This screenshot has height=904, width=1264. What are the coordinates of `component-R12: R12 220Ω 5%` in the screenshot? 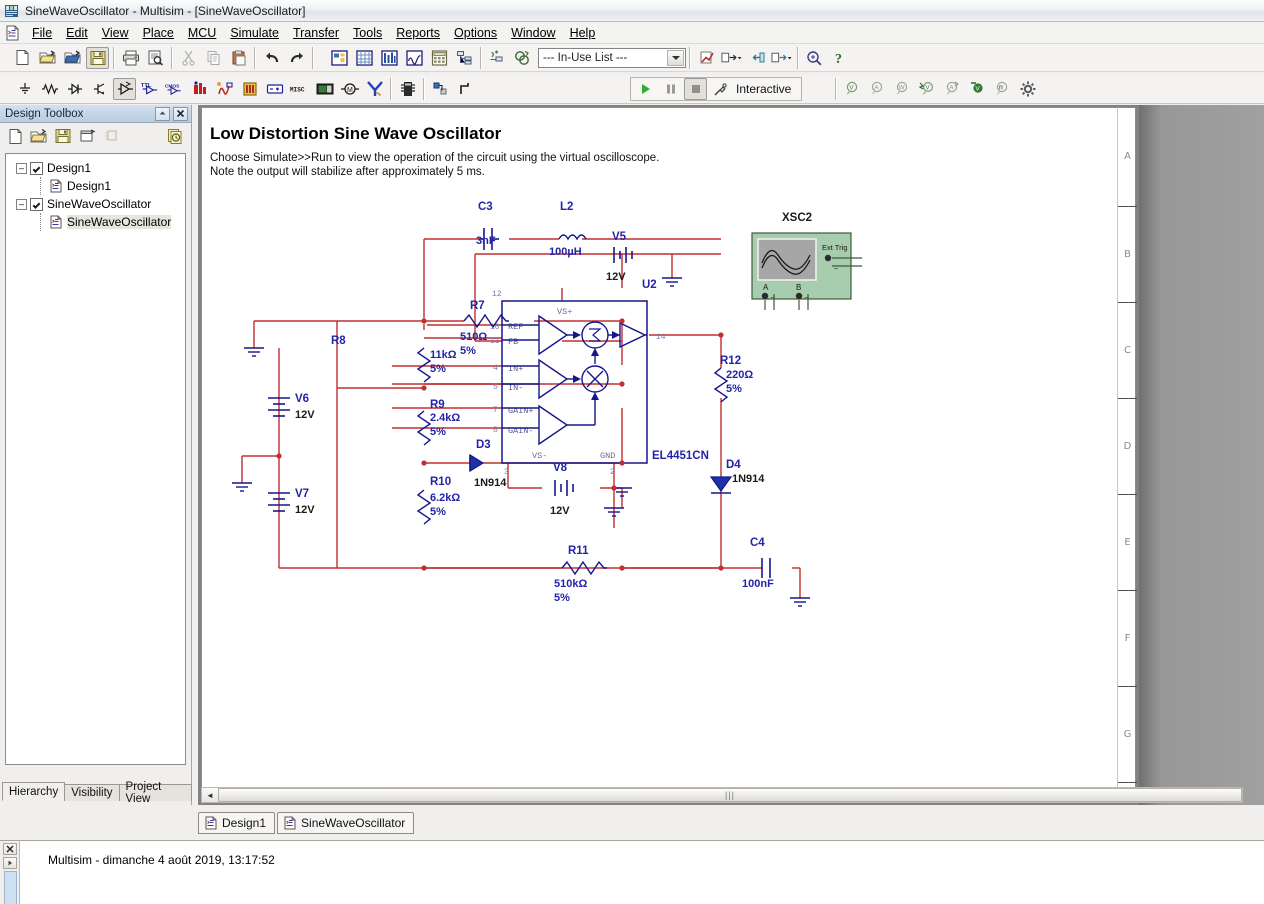 It's located at (733, 379).